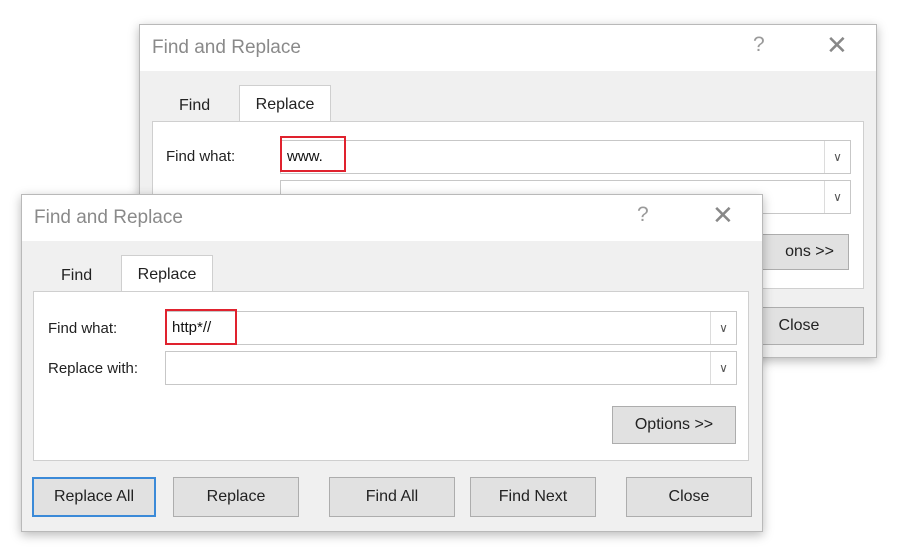 The height and width of the screenshot is (556, 899). Describe the element at coordinates (236, 497) in the screenshot. I see `replace-button: Replace` at that location.